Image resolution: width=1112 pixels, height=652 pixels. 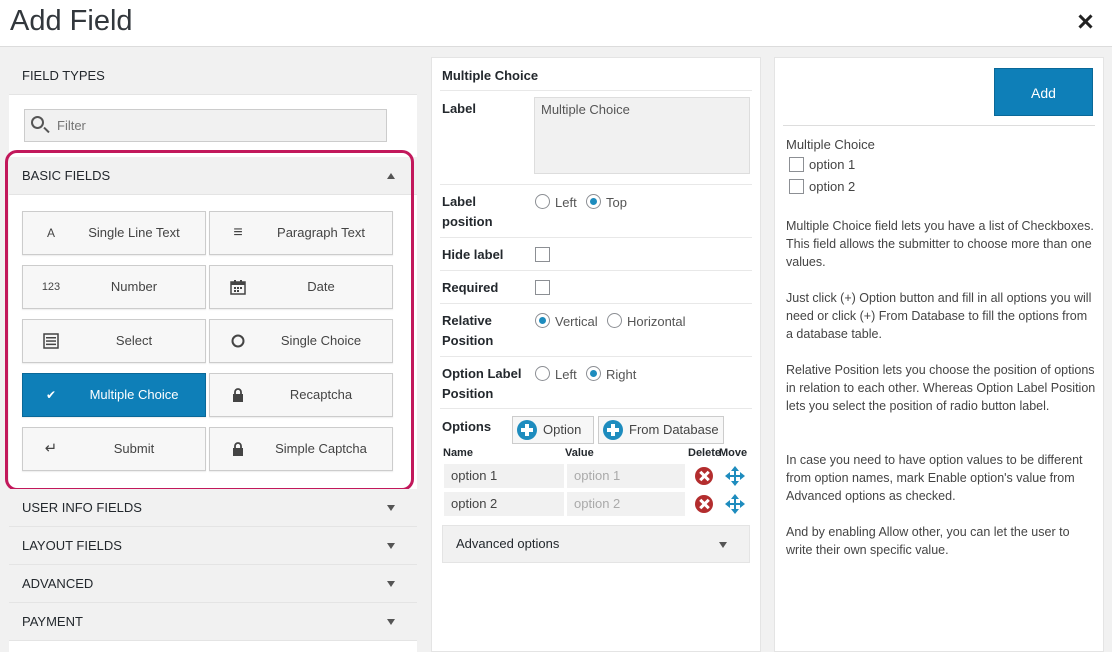 What do you see at coordinates (542, 373) in the screenshot?
I see `option-label-left-radio` at bounding box center [542, 373].